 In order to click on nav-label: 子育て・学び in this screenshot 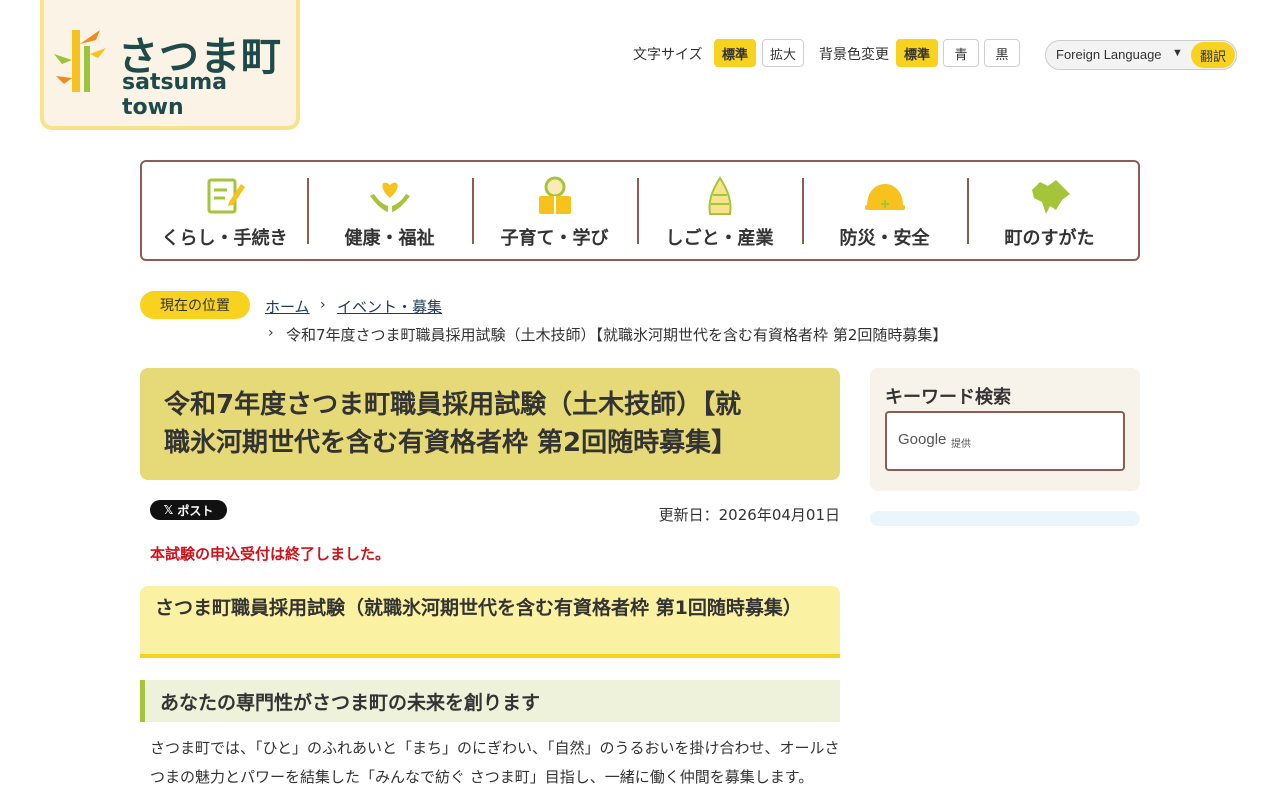, I will do `click(554, 238)`.